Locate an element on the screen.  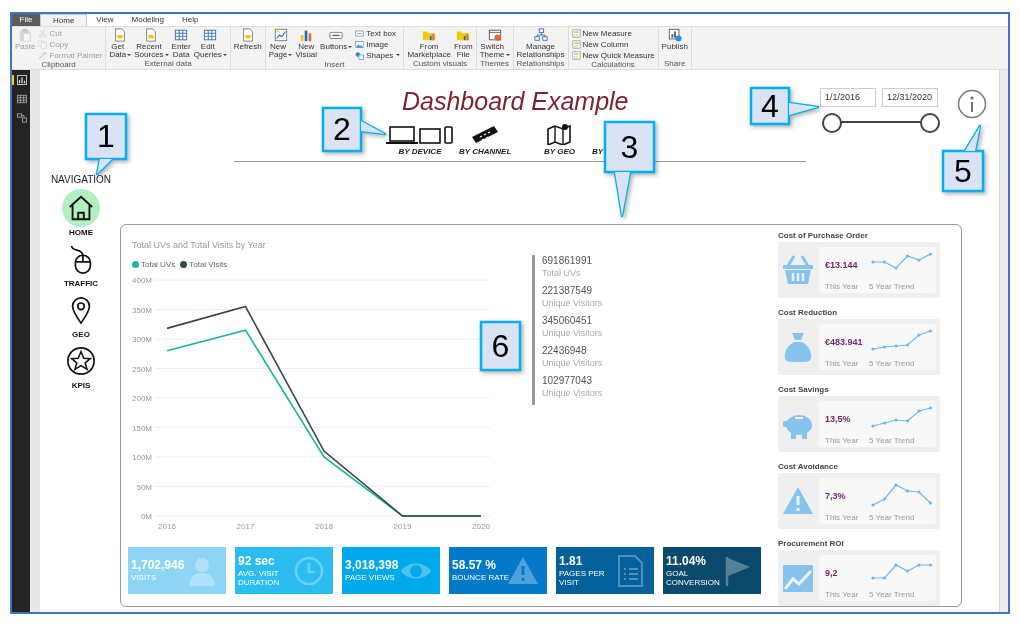
ribbon-button: Enter Data is located at coordinates (181, 43).